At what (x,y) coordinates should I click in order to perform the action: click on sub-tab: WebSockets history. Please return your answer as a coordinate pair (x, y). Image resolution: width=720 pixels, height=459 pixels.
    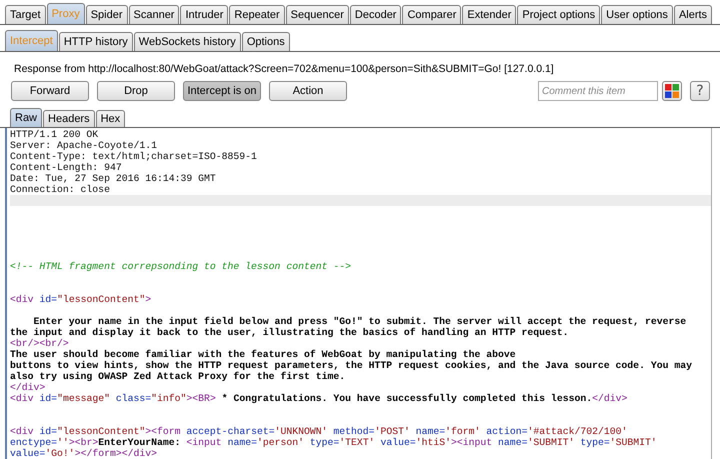
    Looking at the image, I should click on (187, 41).